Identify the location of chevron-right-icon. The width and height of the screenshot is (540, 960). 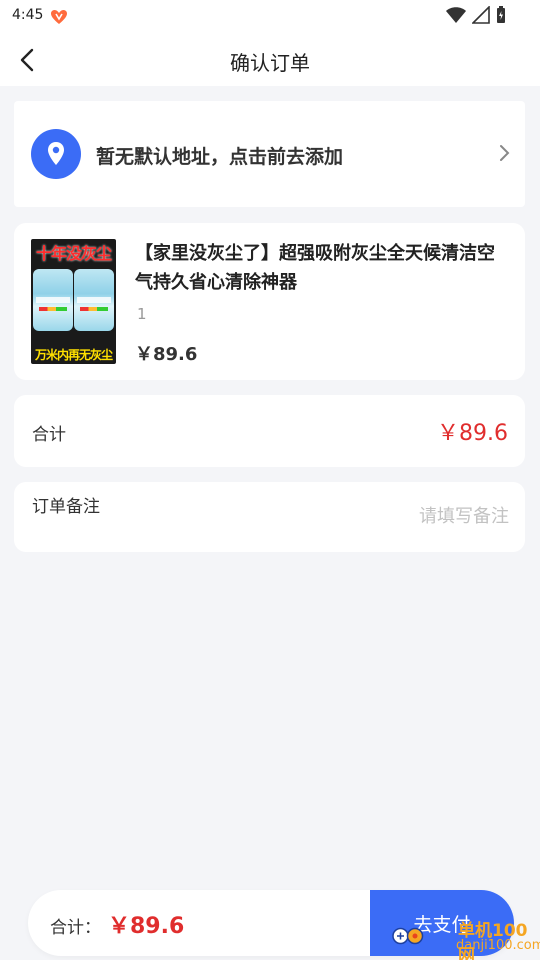
(505, 153).